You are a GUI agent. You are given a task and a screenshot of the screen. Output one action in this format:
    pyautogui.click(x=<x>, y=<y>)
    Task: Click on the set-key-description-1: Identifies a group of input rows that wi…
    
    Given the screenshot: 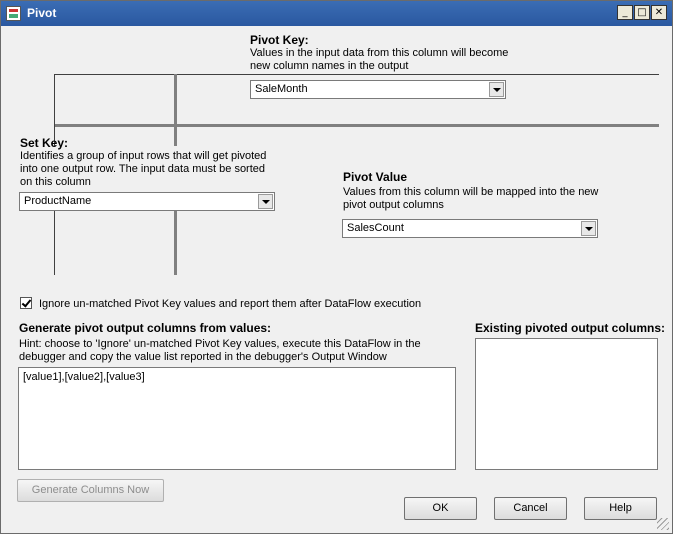 What is the action you would take?
    pyautogui.click(x=143, y=156)
    